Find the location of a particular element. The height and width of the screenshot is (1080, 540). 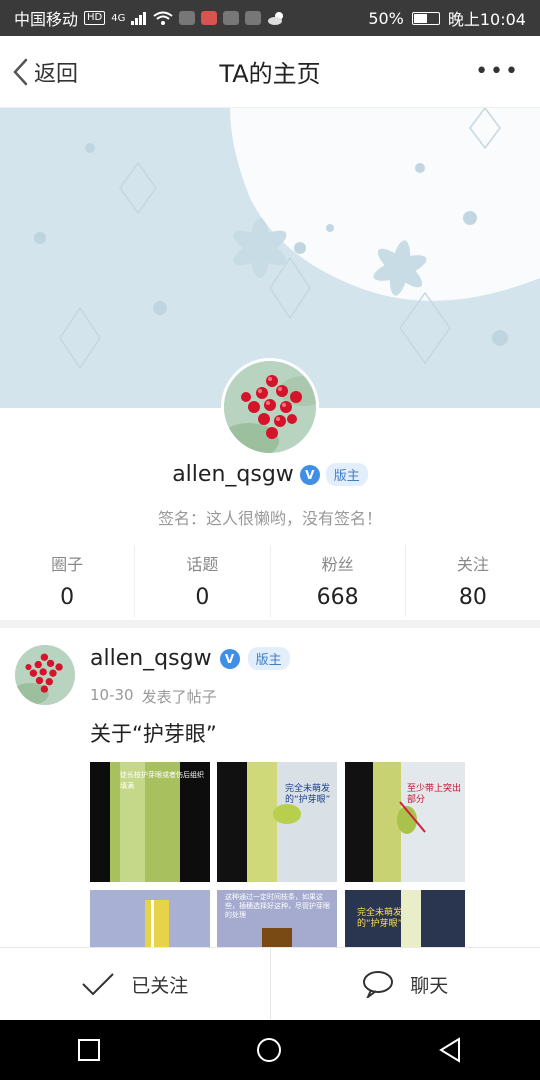

stat-value: 668 is located at coordinates (337, 597).